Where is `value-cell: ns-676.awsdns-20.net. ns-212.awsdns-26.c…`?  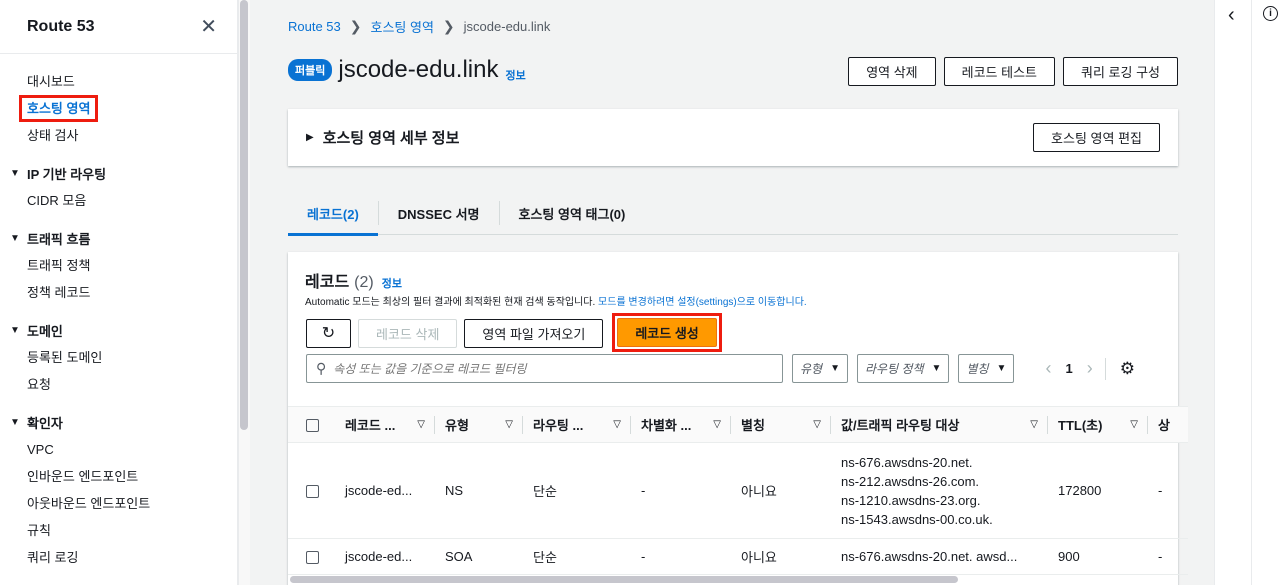 value-cell: ns-676.awsdns-20.net. ns-212.awsdns-26.c… is located at coordinates (939, 491).